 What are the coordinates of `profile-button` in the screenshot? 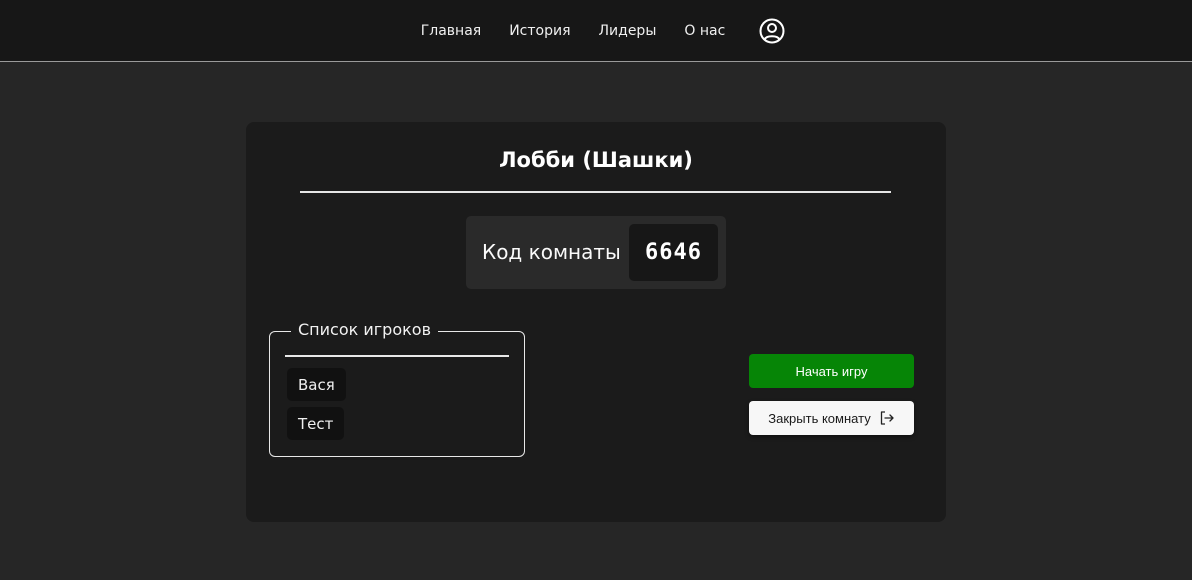 It's located at (772, 31).